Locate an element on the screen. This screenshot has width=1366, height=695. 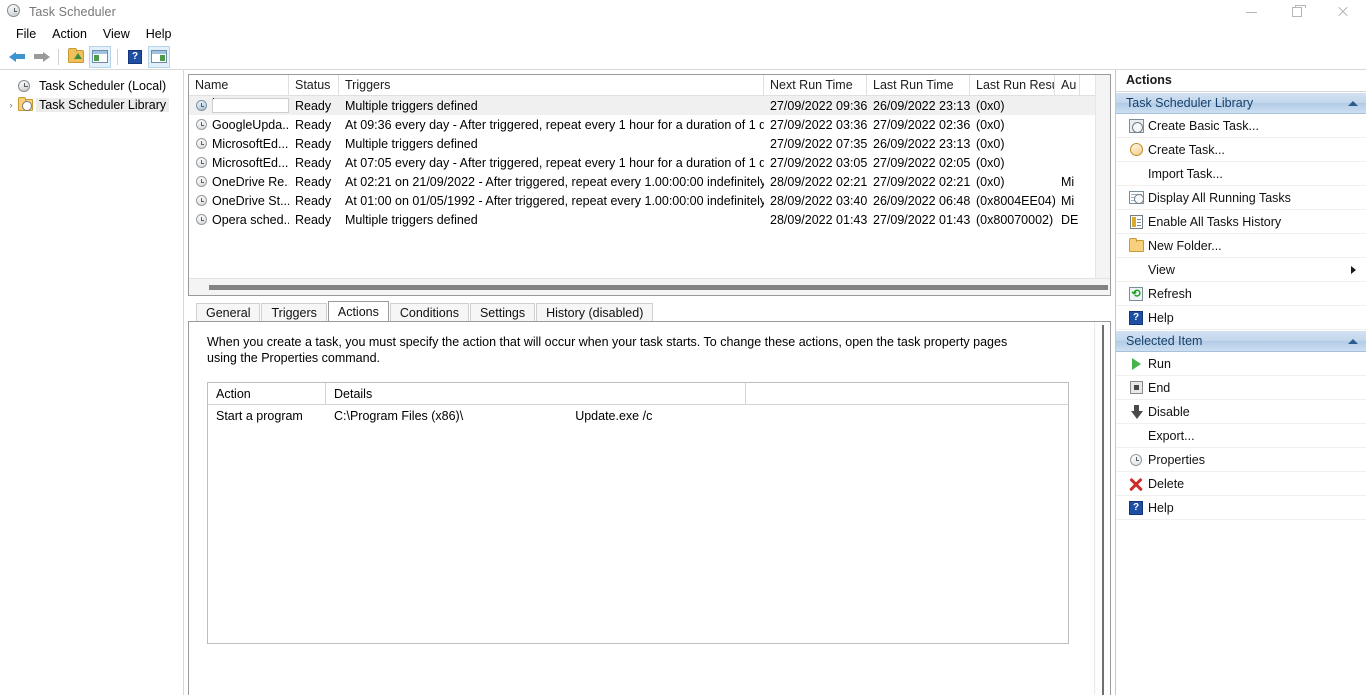
cell-last-run-time: 26/09/2022 23:13:33 is located at coordinates (921, 143).